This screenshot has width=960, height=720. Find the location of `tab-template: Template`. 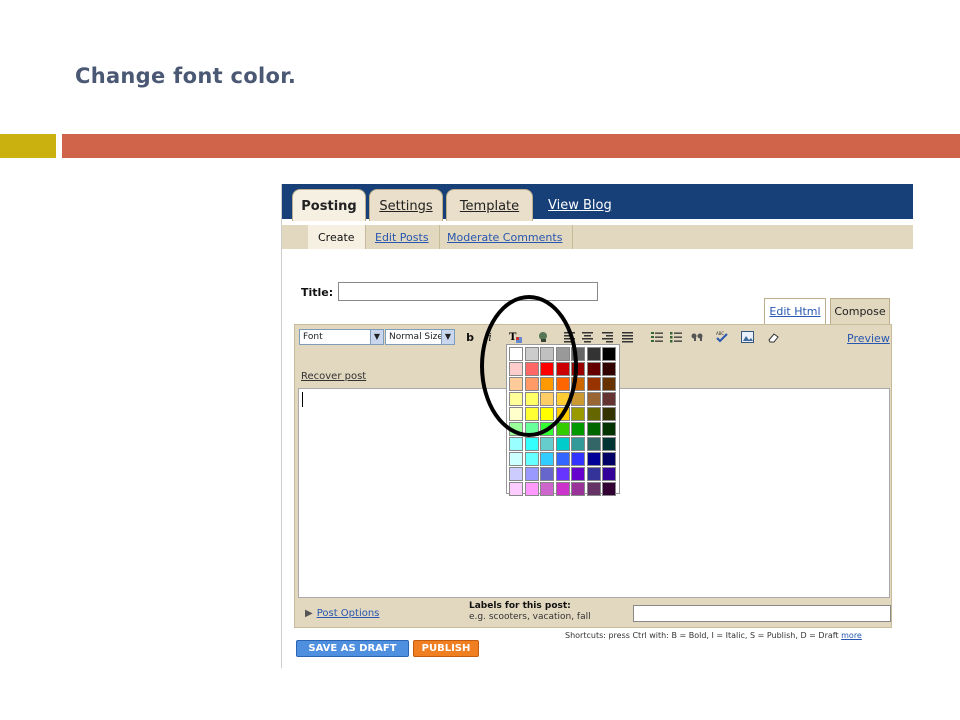

tab-template: Template is located at coordinates (489, 205).